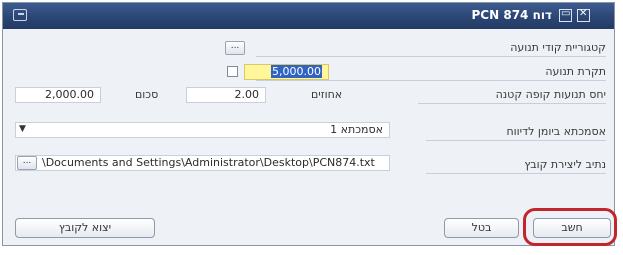 Image resolution: width=623 pixels, height=255 pixels. I want to click on file-path-label: נתיב ליצירת קובץ, so click(565, 164).